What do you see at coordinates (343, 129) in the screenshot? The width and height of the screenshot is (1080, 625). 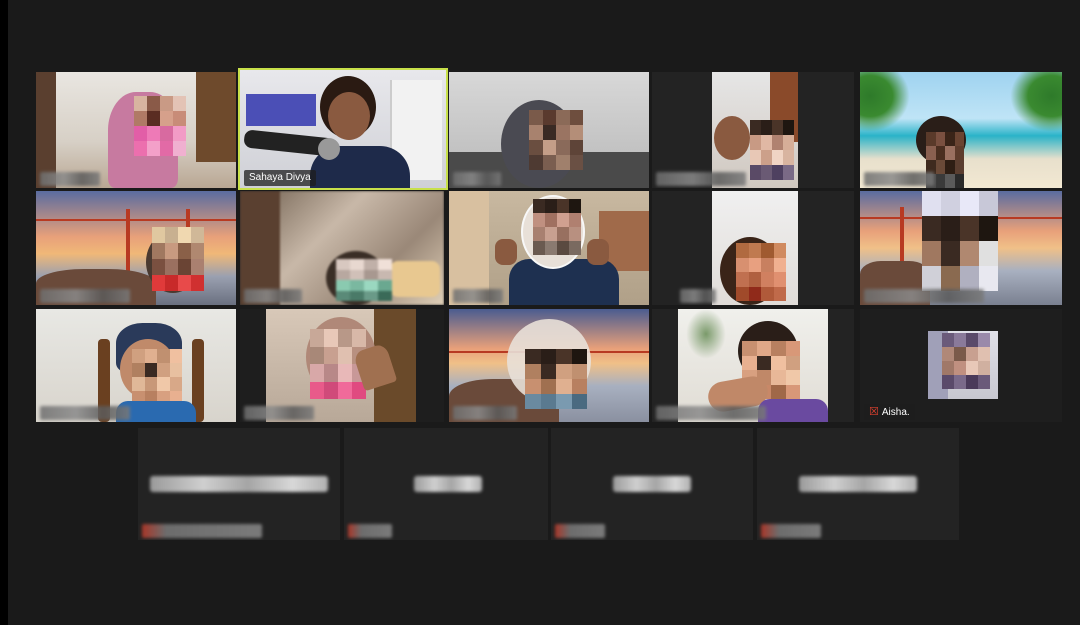 I see `participant-tile-active-speaker: Sahaya Divya` at bounding box center [343, 129].